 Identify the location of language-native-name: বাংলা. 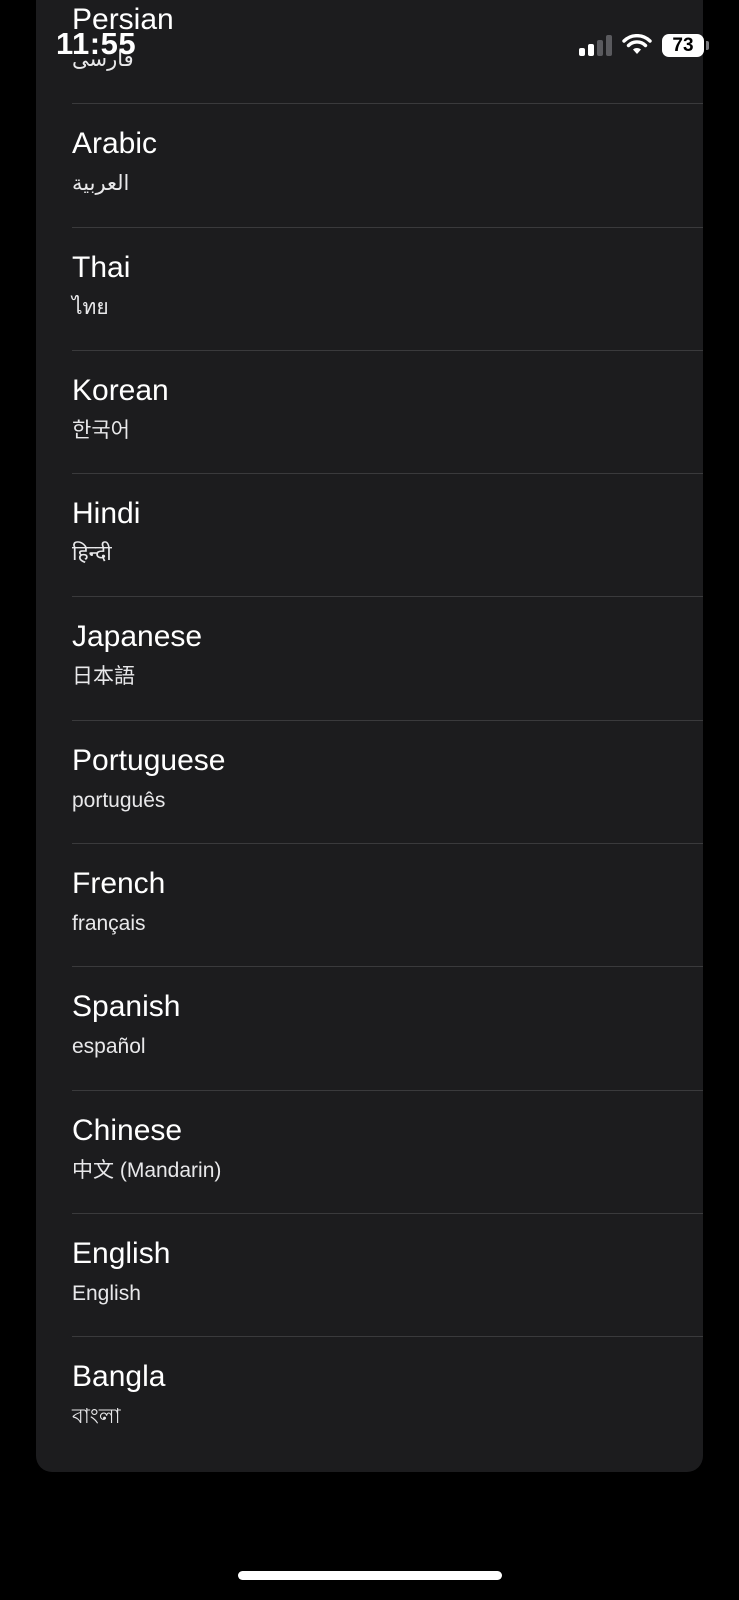
(96, 1417).